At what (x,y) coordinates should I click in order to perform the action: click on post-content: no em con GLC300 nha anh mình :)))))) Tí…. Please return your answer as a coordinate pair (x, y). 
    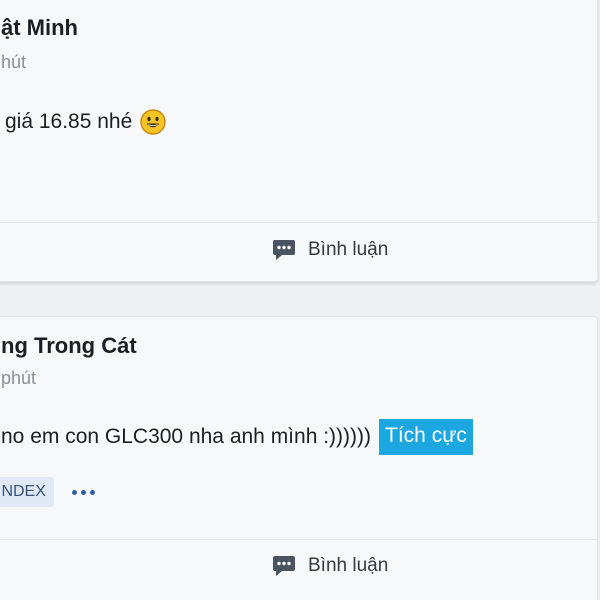
    Looking at the image, I should click on (237, 437).